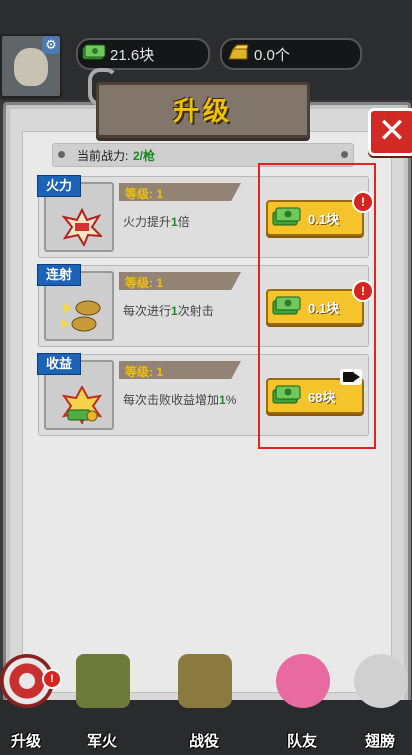  I want to click on panel-title-board: 升级, so click(203, 110).